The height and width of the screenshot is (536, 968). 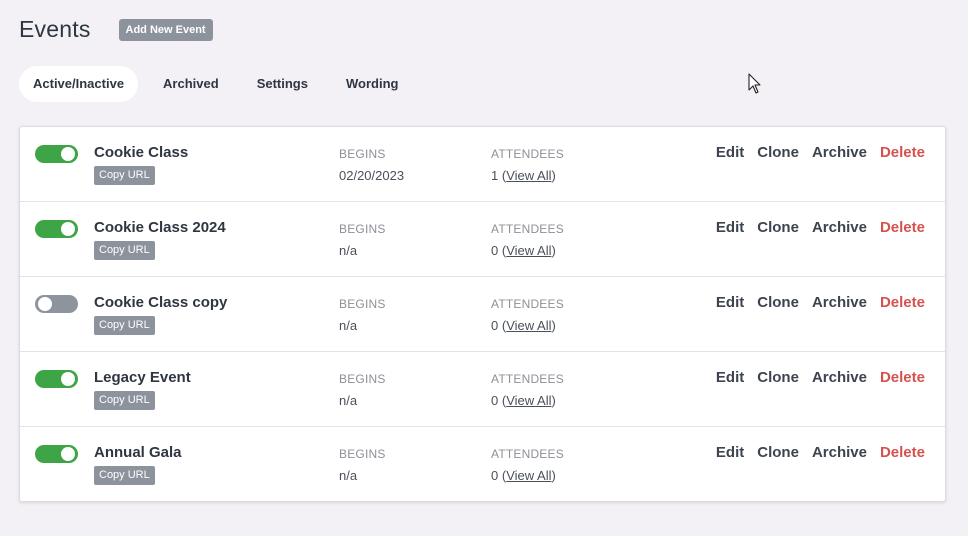 I want to click on event-name: Cookie Class copy, so click(x=160, y=302).